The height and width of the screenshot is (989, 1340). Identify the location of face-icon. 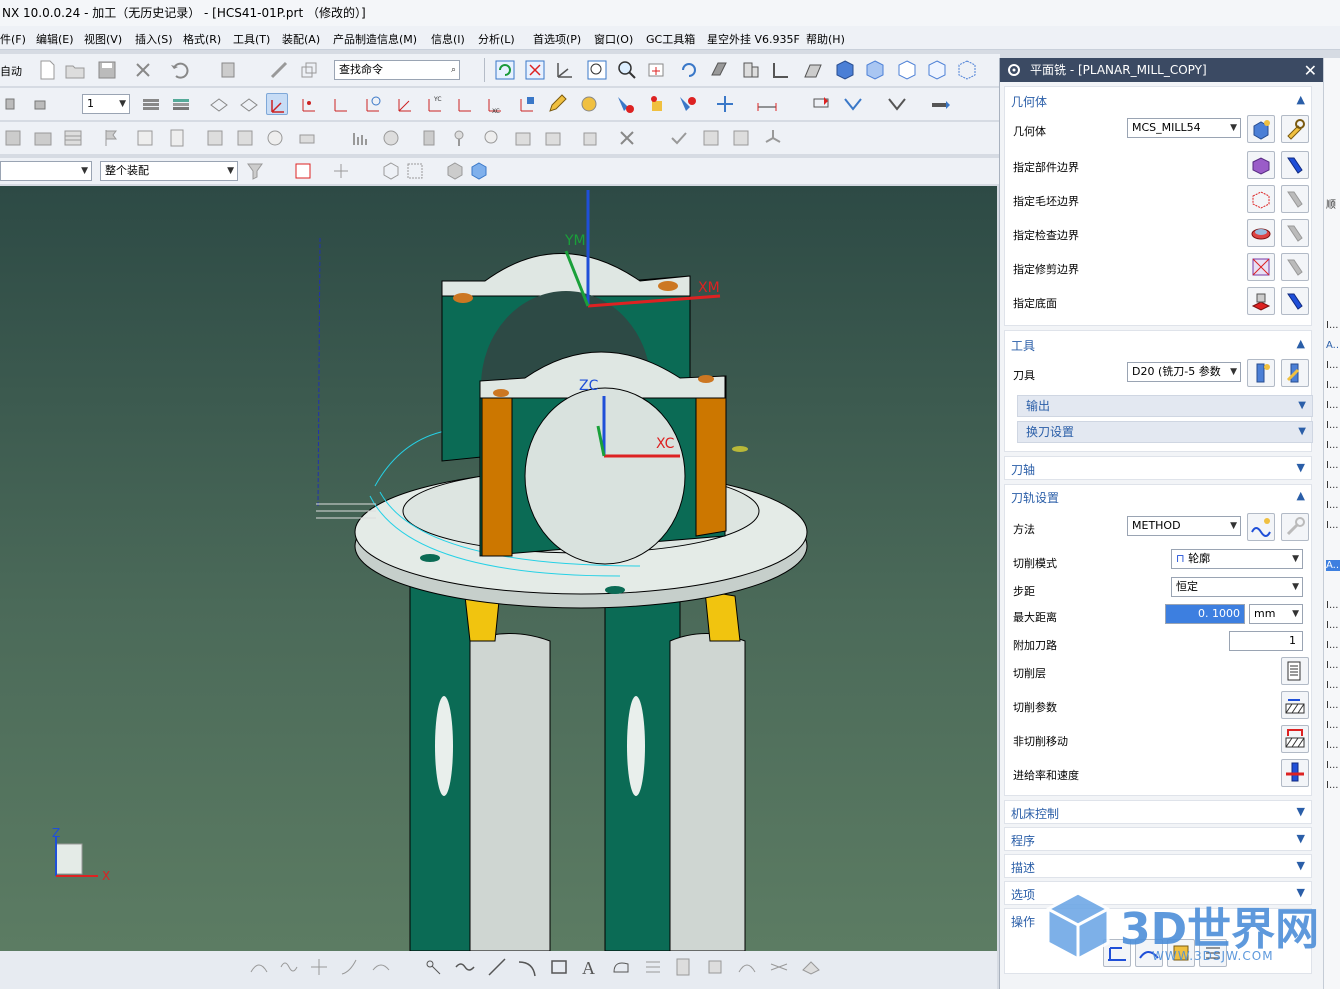
(813, 70).